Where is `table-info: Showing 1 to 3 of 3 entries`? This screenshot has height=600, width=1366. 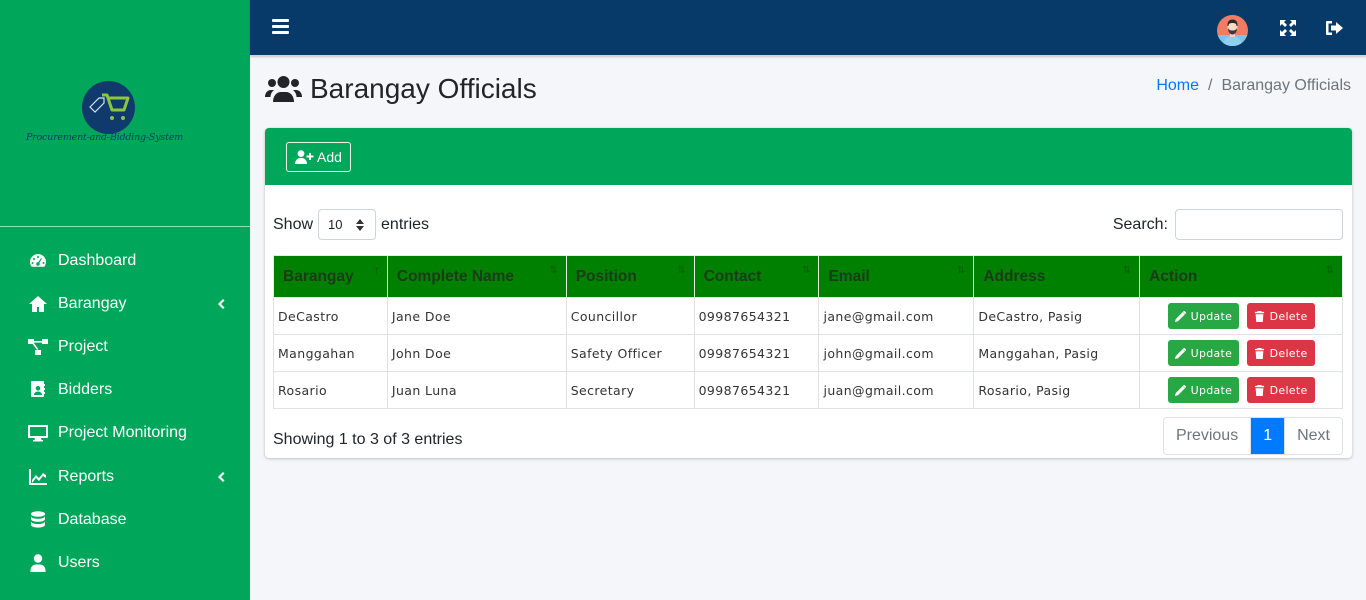
table-info: Showing 1 to 3 of 3 entries is located at coordinates (368, 439).